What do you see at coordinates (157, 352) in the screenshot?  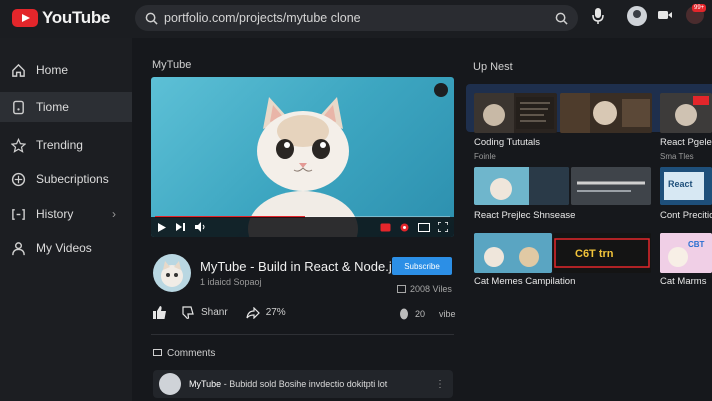 I see `comment-icon` at bounding box center [157, 352].